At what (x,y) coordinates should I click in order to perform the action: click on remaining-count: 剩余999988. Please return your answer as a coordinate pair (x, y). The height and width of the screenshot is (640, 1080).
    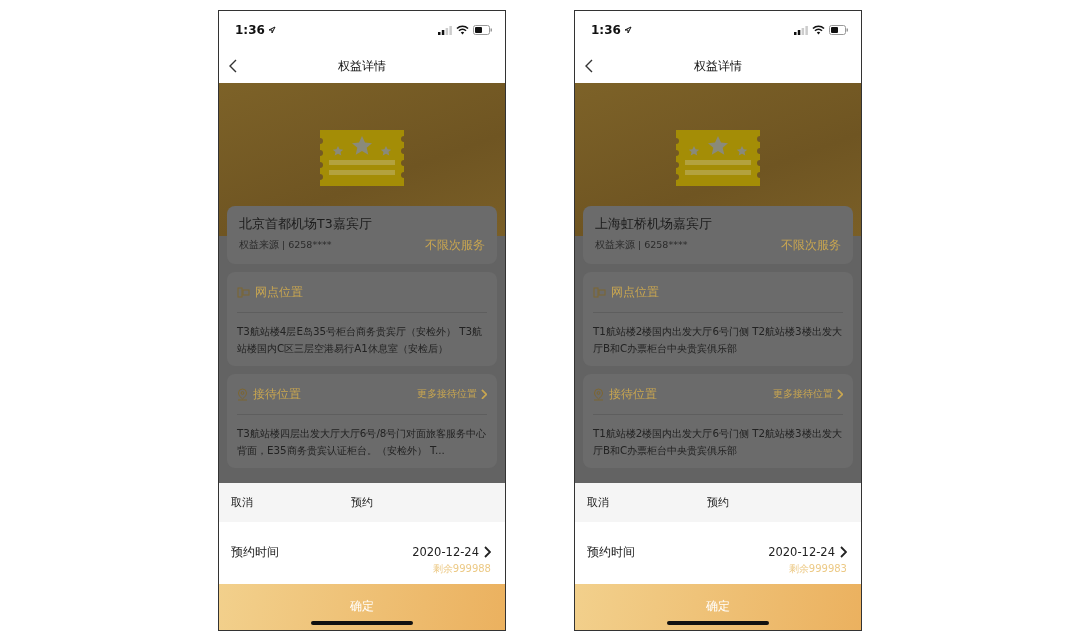
    Looking at the image, I should click on (461, 569).